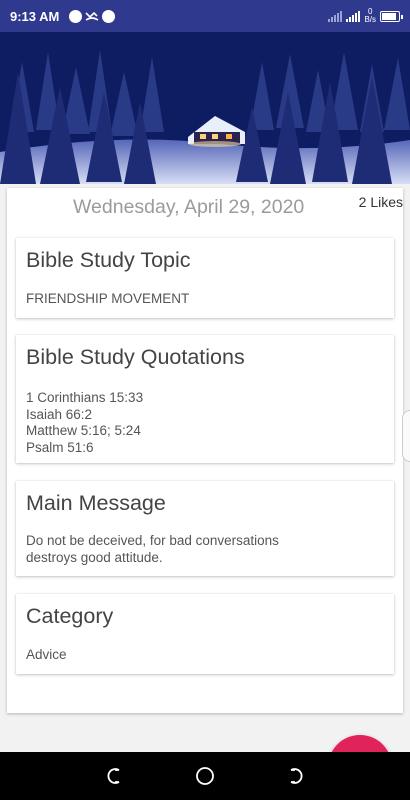  I want to click on signal-icon, so click(335, 16).